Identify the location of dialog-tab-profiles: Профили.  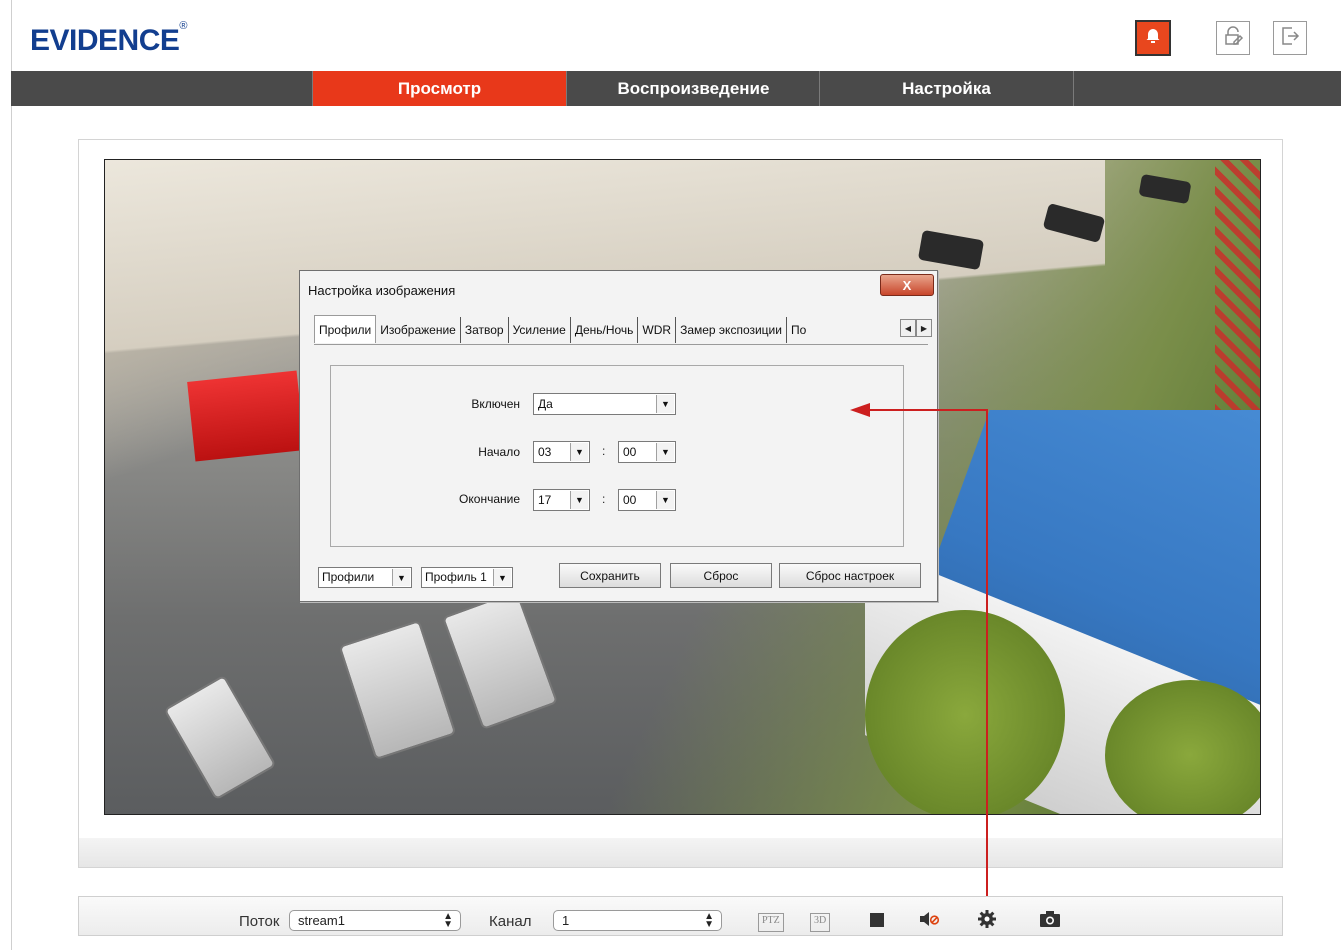
(345, 329).